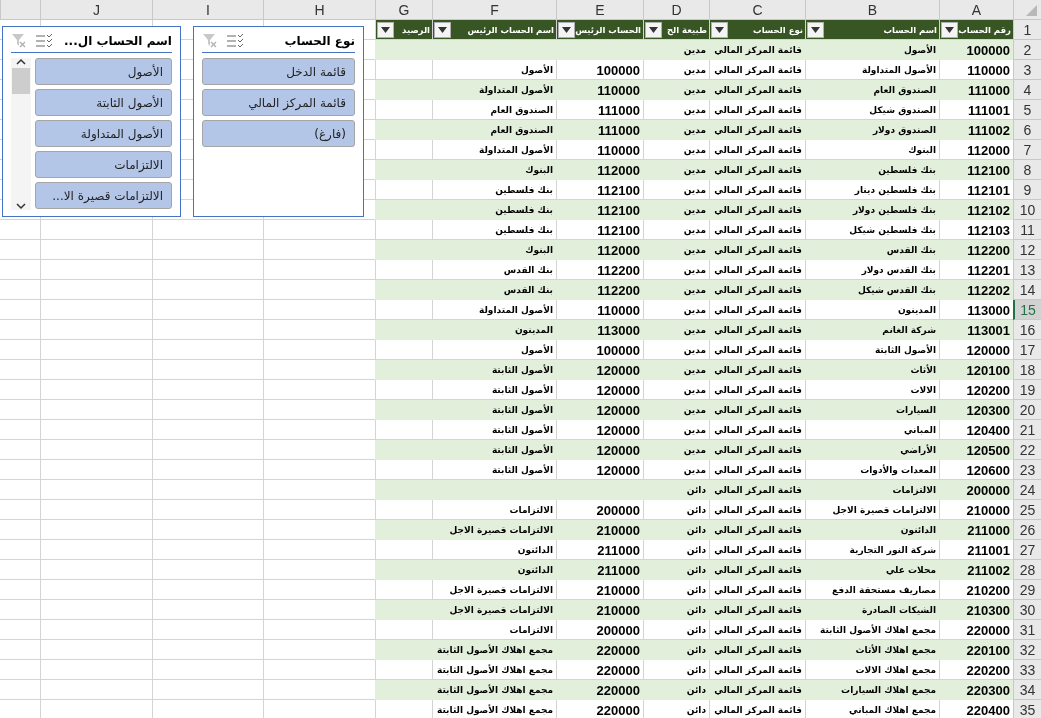  Describe the element at coordinates (988, 270) in the screenshot. I see `table-cell: 112201` at that location.